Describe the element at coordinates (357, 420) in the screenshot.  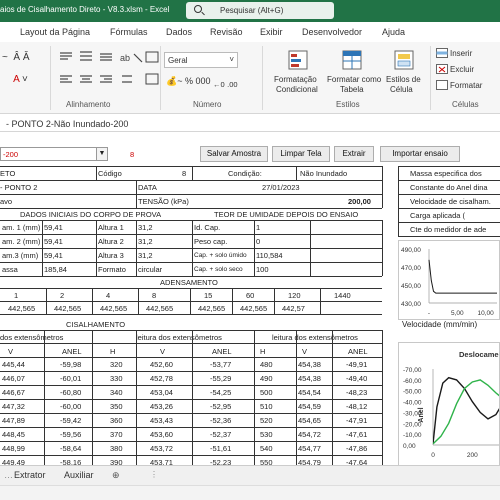
I see `shear-cell: -47,91` at that location.